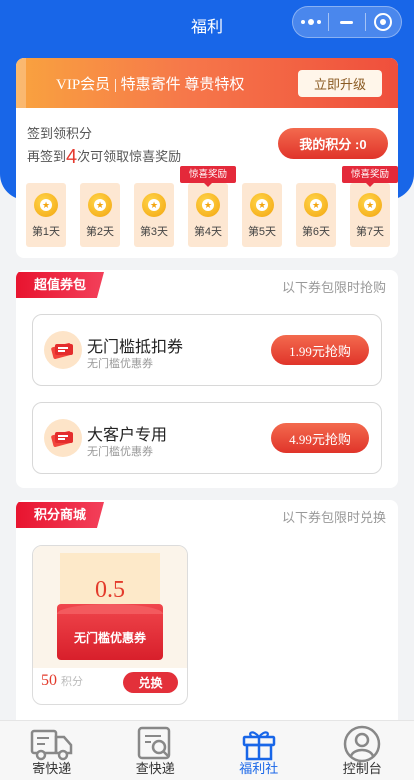  What do you see at coordinates (62, 680) in the screenshot?
I see `product-points: 50 积分` at bounding box center [62, 680].